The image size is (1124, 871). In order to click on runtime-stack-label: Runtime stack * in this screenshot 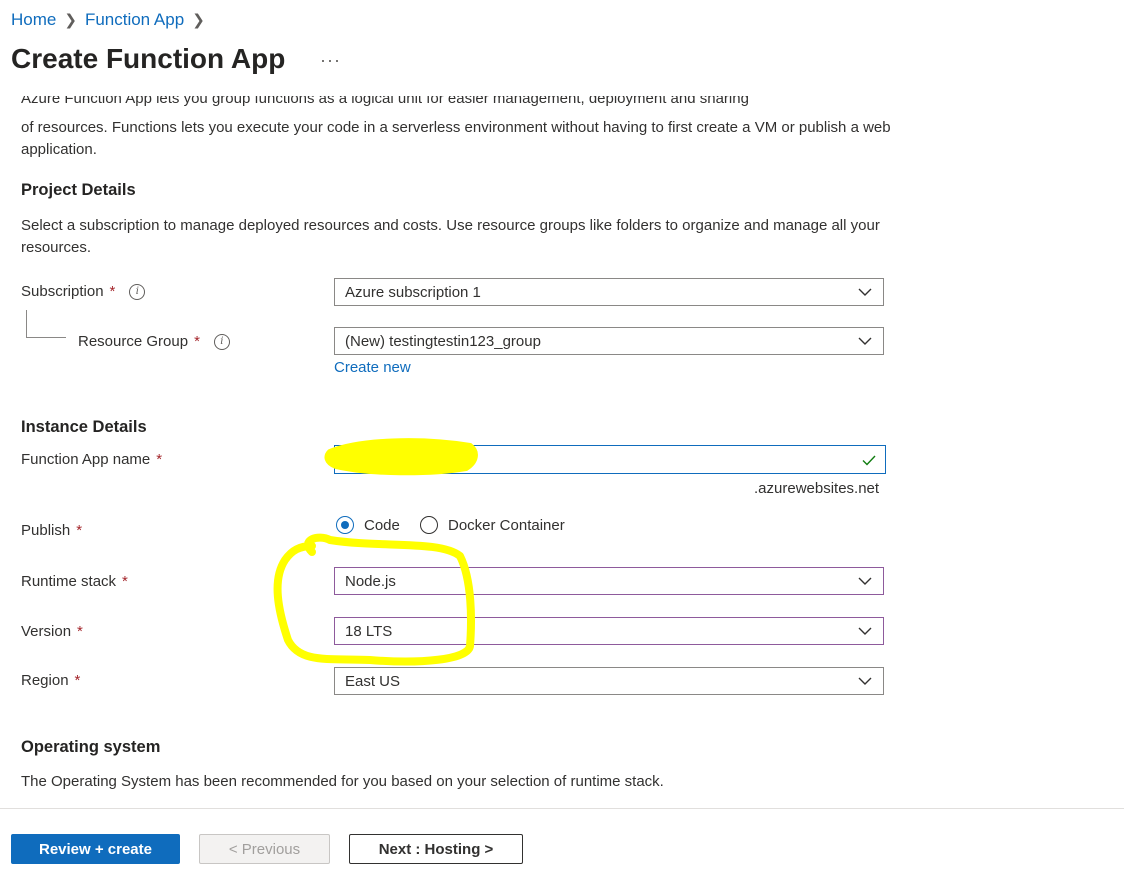, I will do `click(74, 581)`.